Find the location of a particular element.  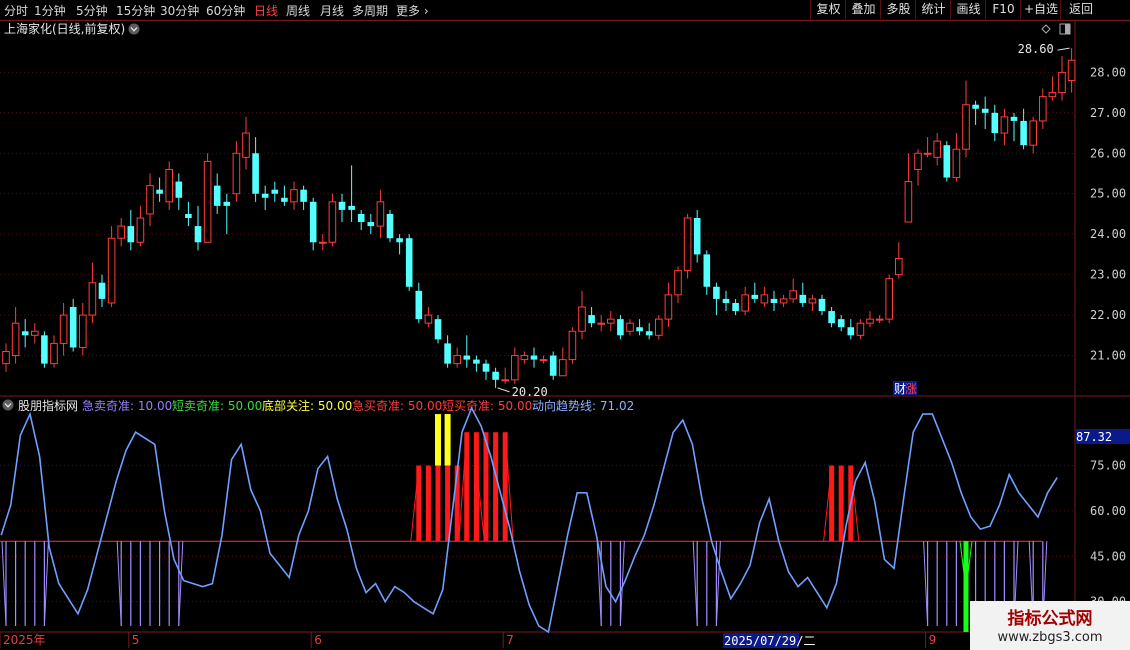

toolbar-button-2: 多股 is located at coordinates (898, 9).